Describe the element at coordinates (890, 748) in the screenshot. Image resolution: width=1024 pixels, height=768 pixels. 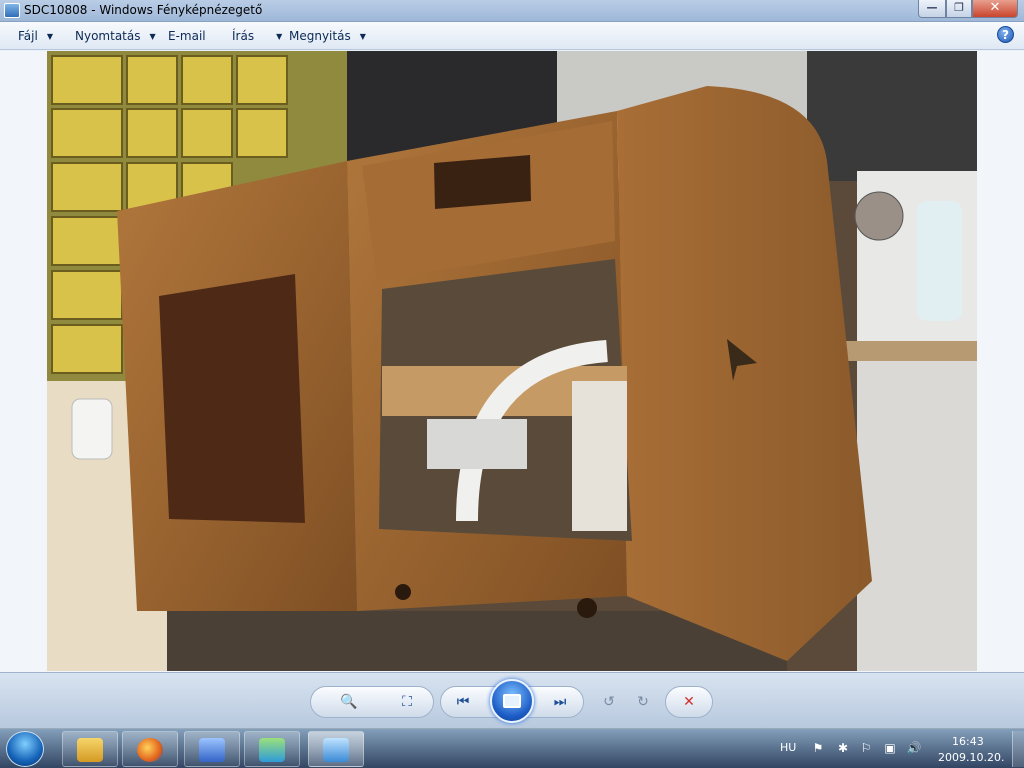
I see `network-icon: ▣` at that location.